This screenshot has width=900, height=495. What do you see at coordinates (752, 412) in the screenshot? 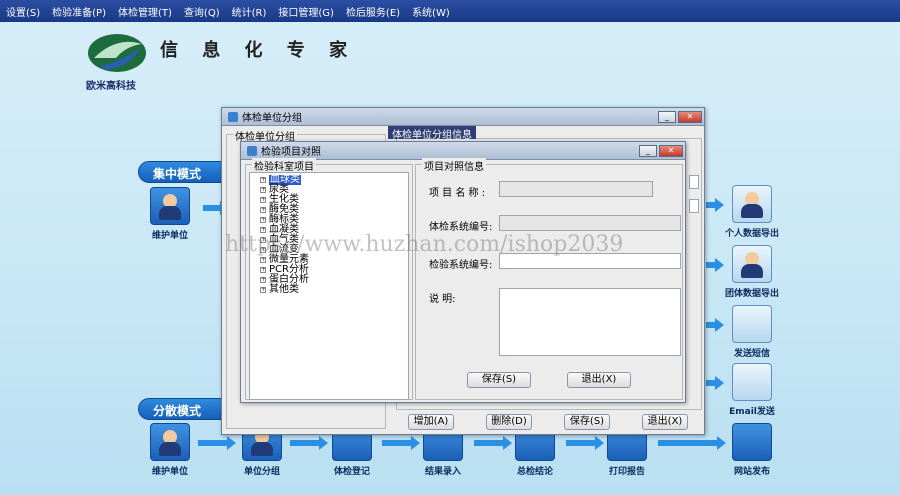
I see `flow-label: Email发送` at bounding box center [752, 412].